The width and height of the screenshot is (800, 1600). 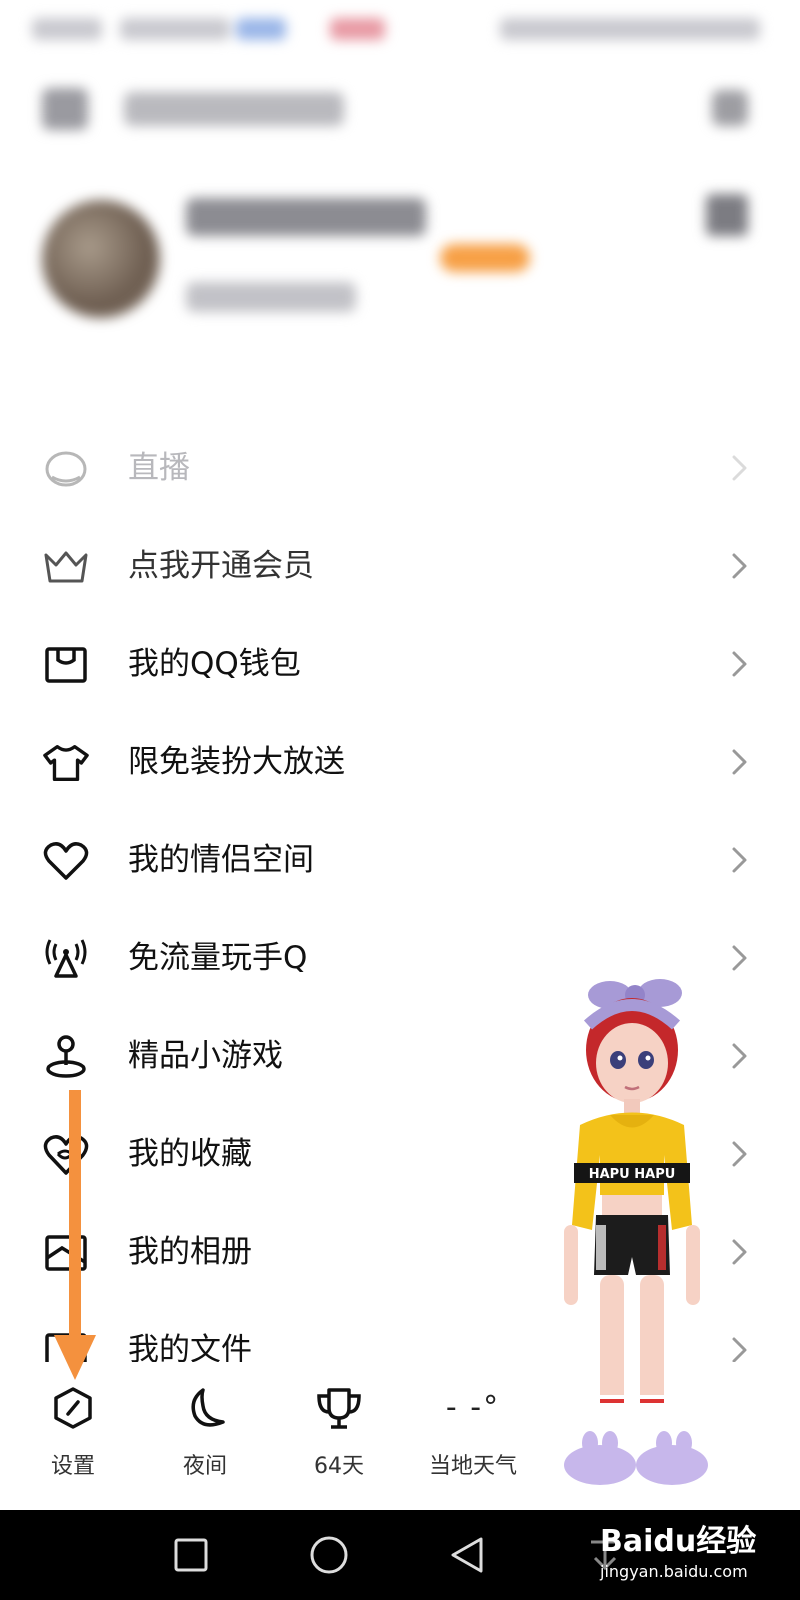 What do you see at coordinates (205, 1436) in the screenshot?
I see `night-mode-button: 夜间` at bounding box center [205, 1436].